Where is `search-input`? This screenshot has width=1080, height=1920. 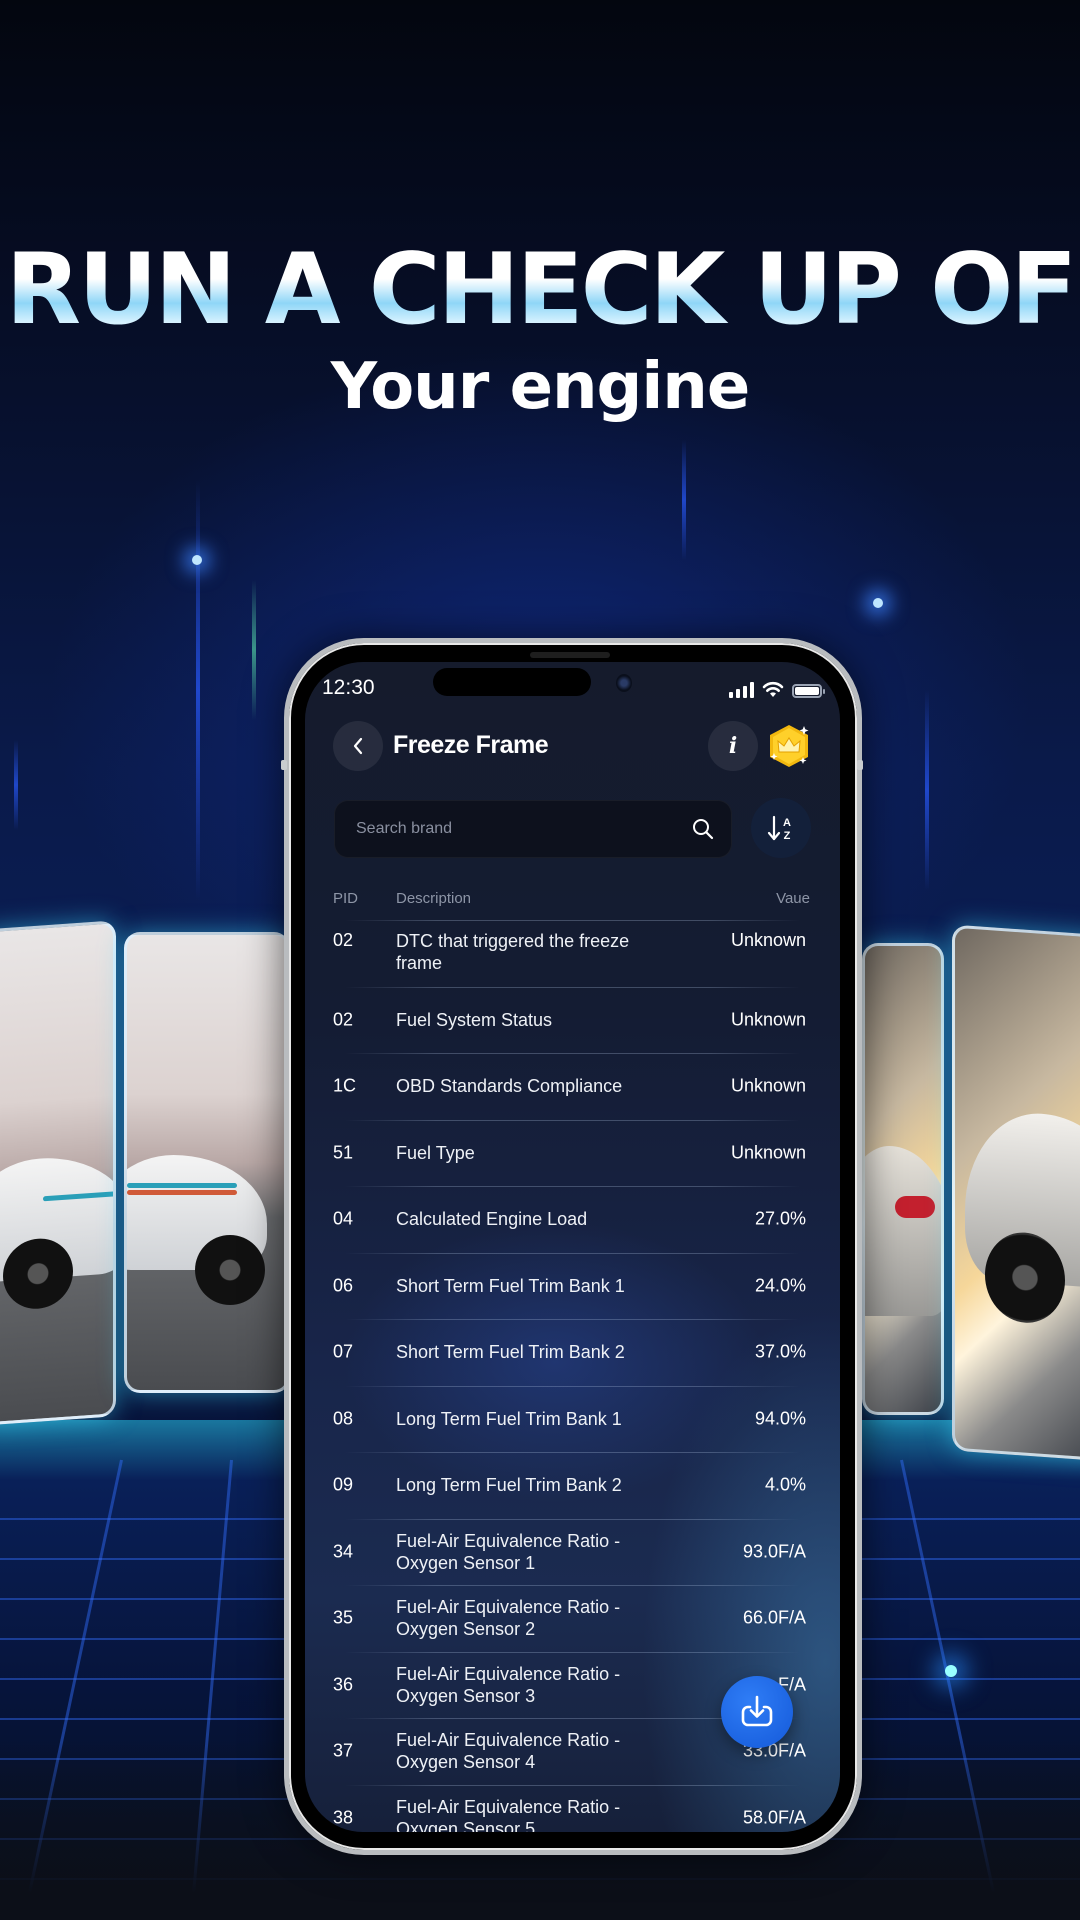 search-input is located at coordinates (522, 829).